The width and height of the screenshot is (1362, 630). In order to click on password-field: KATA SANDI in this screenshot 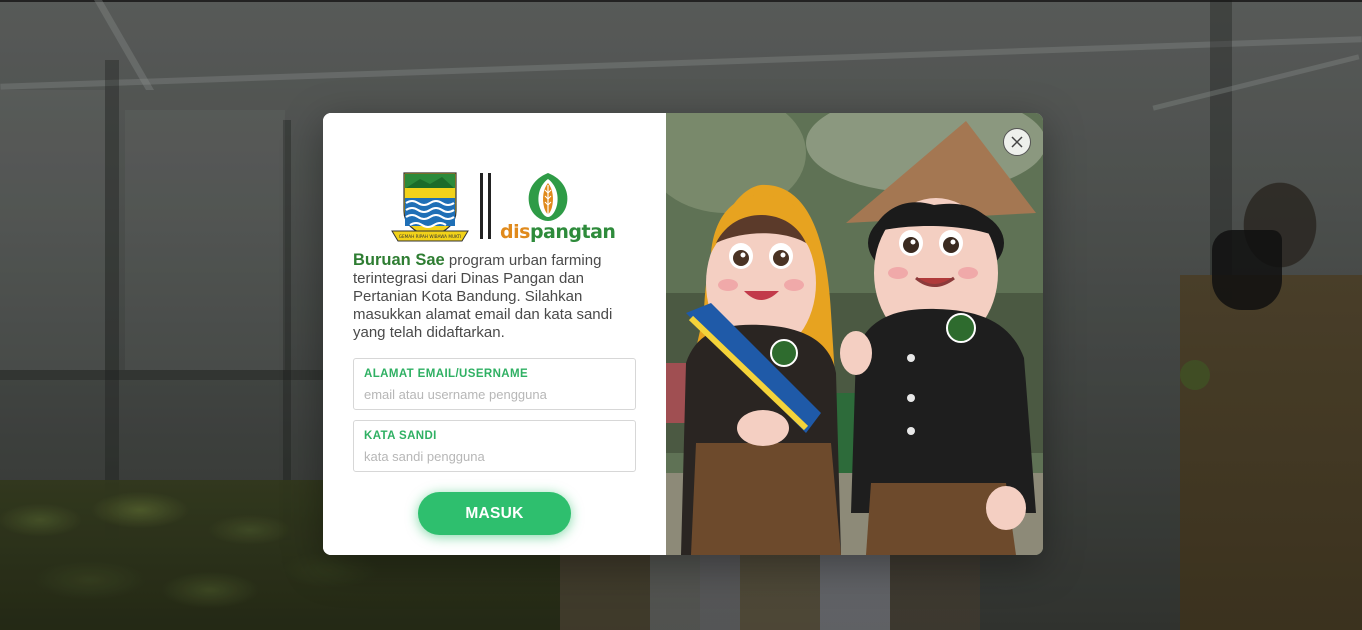, I will do `click(494, 446)`.